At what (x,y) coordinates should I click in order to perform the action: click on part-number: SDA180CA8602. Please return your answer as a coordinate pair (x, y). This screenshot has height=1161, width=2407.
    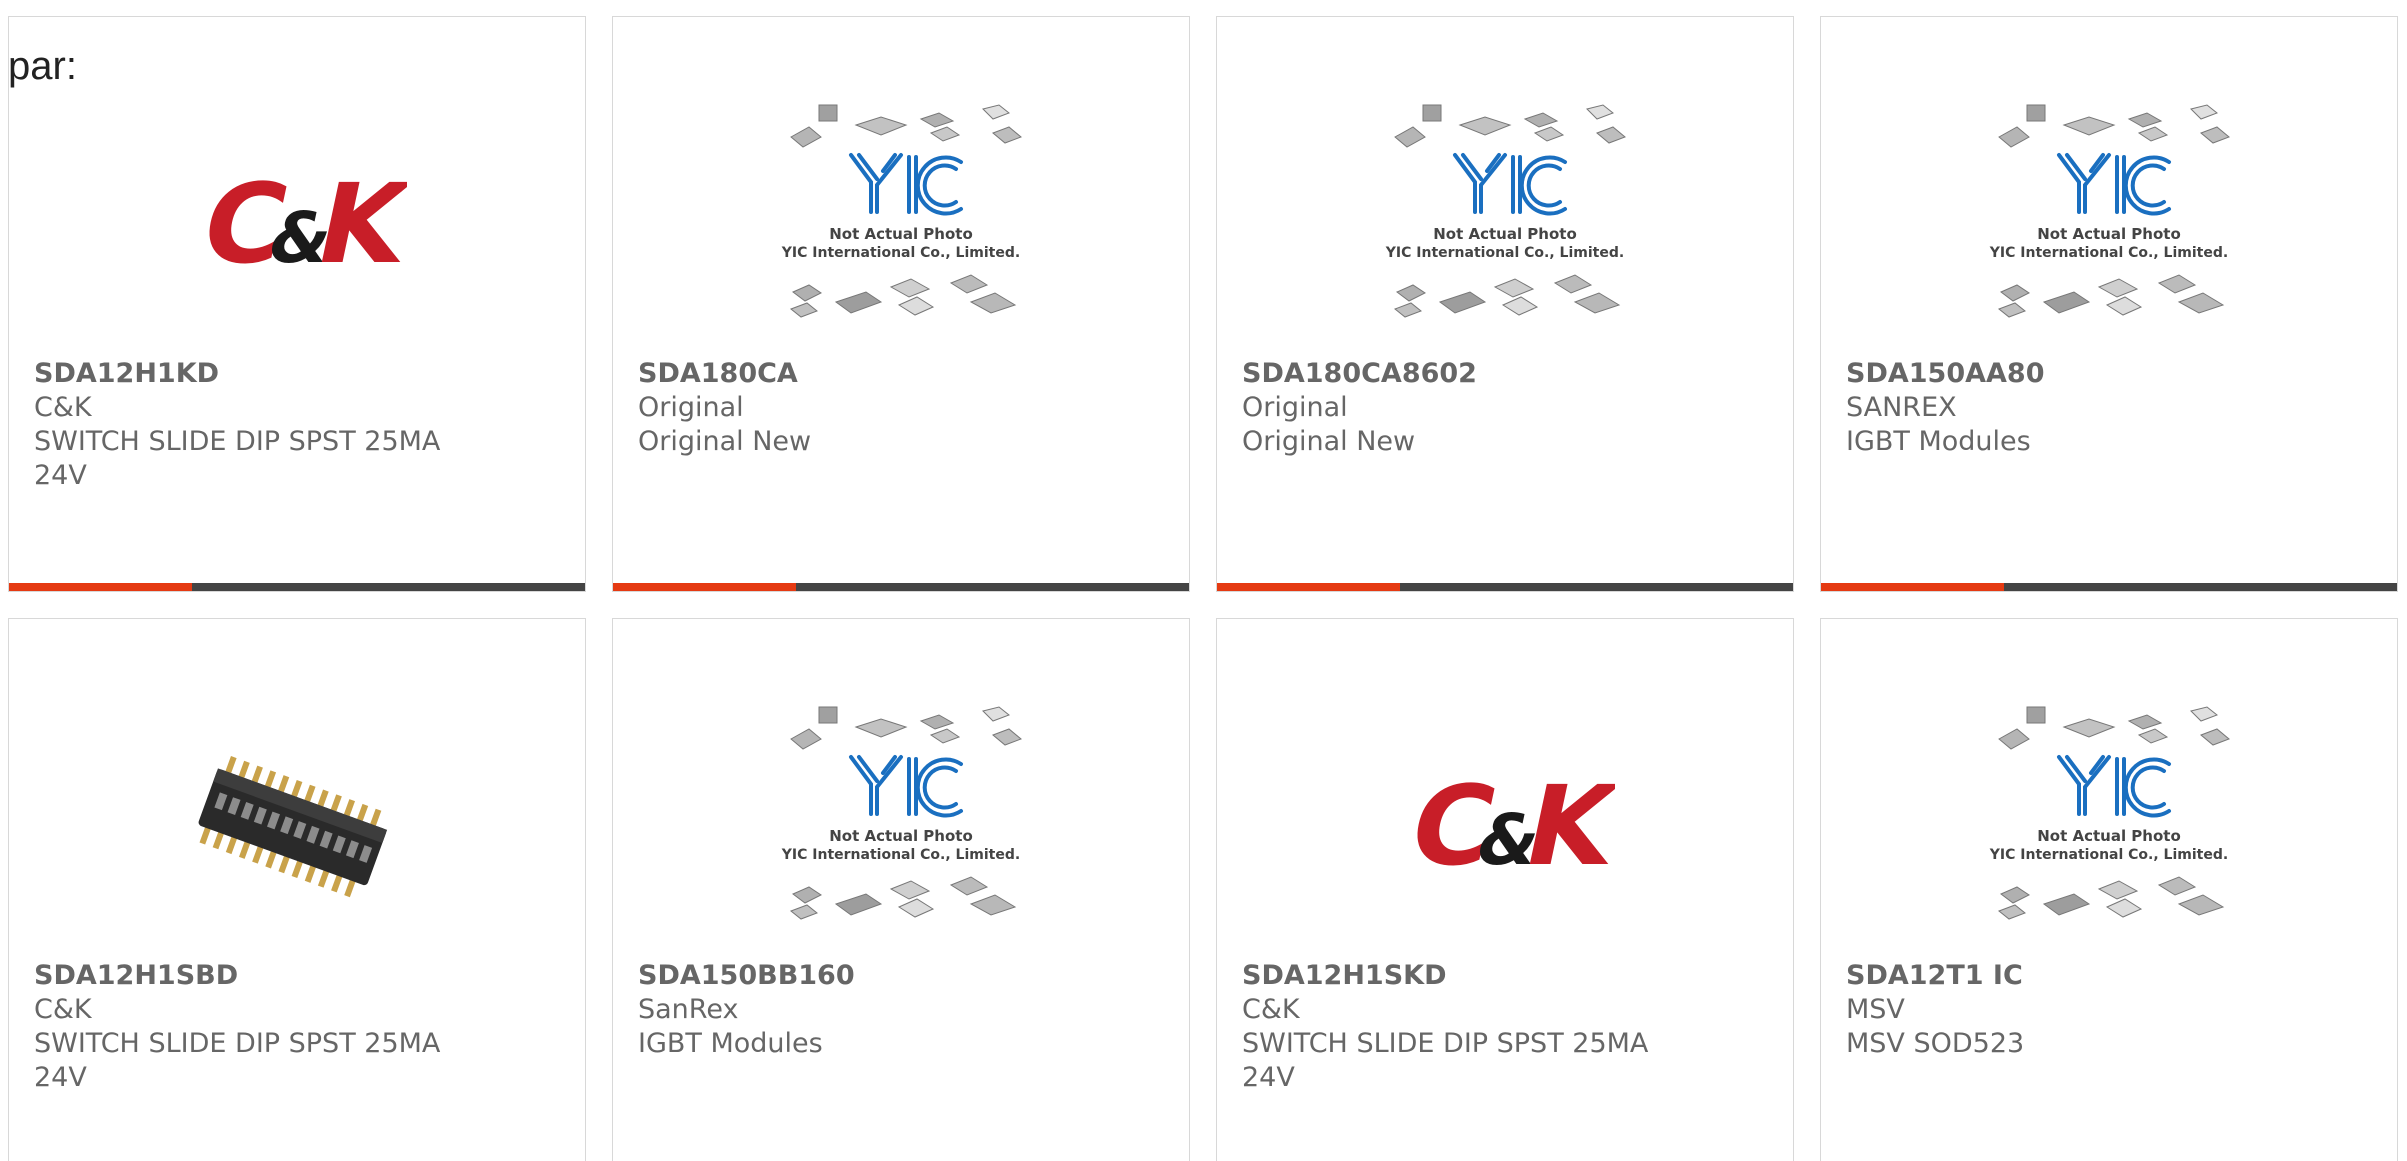
    Looking at the image, I should click on (1472, 374).